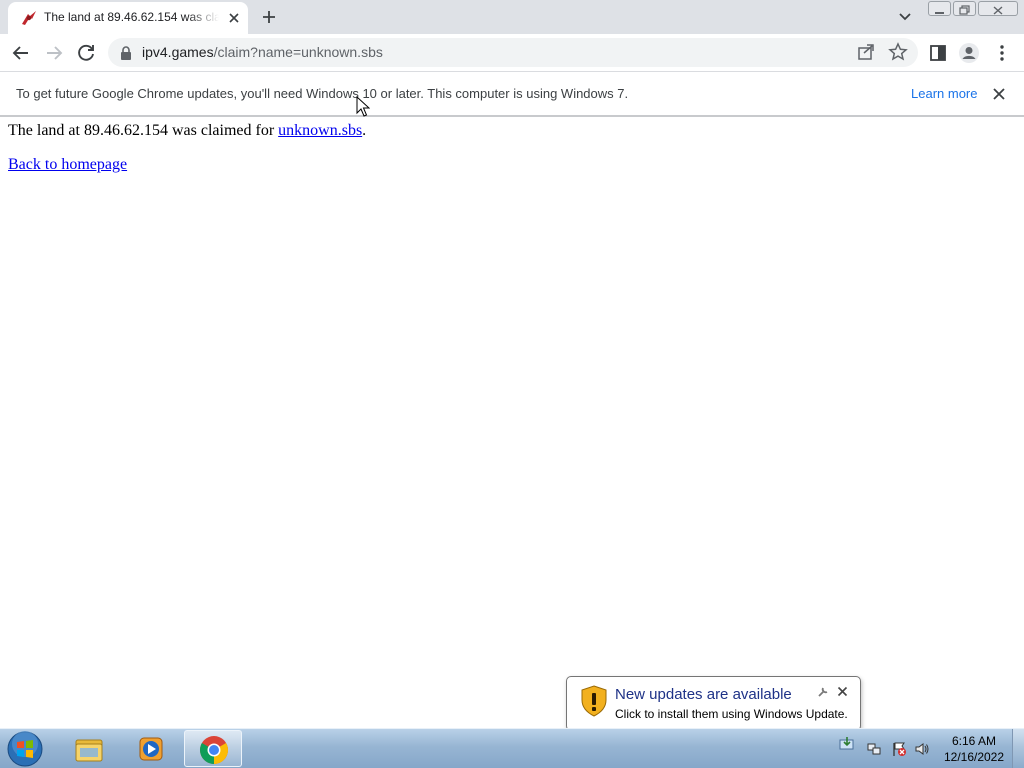 This screenshot has width=1024, height=768. Describe the element at coordinates (143, 130) in the screenshot. I see `claim-text: The land at 89.46.62.154 was claimed for` at that location.